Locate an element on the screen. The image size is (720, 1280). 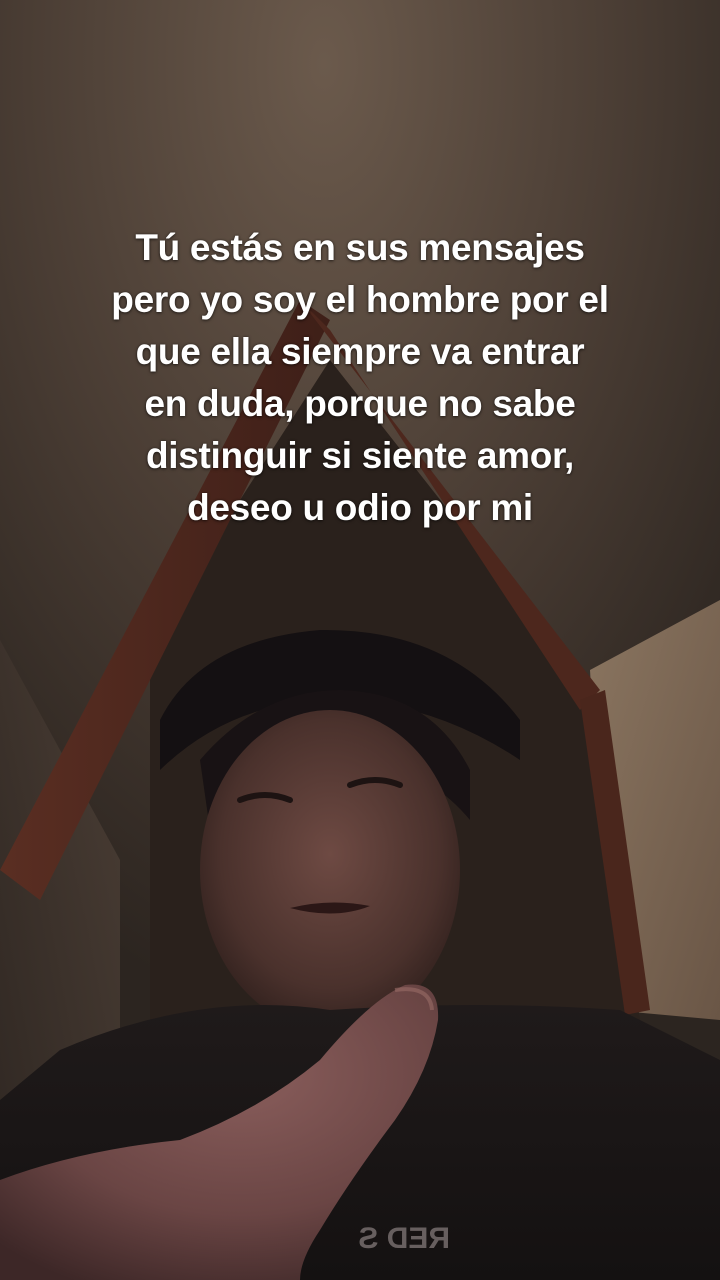
caption-line: pero yo soy el hombre por el is located at coordinates (360, 299).